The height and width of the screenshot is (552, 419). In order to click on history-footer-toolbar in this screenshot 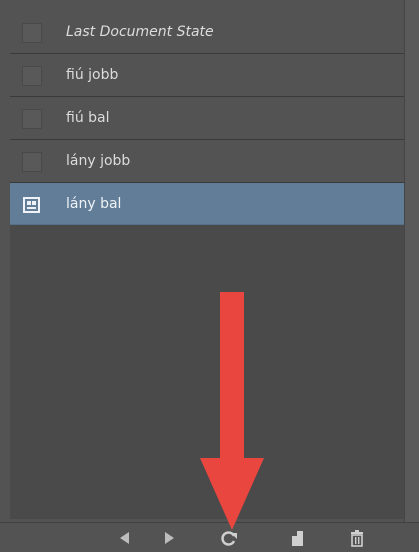, I will do `click(209, 536)`.